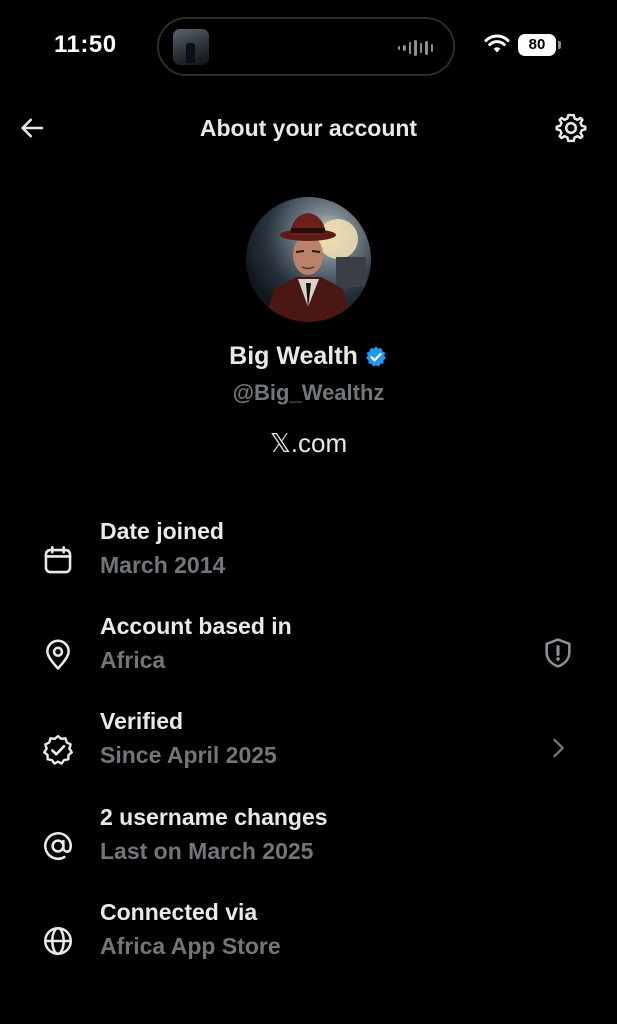 The height and width of the screenshot is (1024, 617). What do you see at coordinates (376, 357) in the screenshot?
I see `verified-badge-icon` at bounding box center [376, 357].